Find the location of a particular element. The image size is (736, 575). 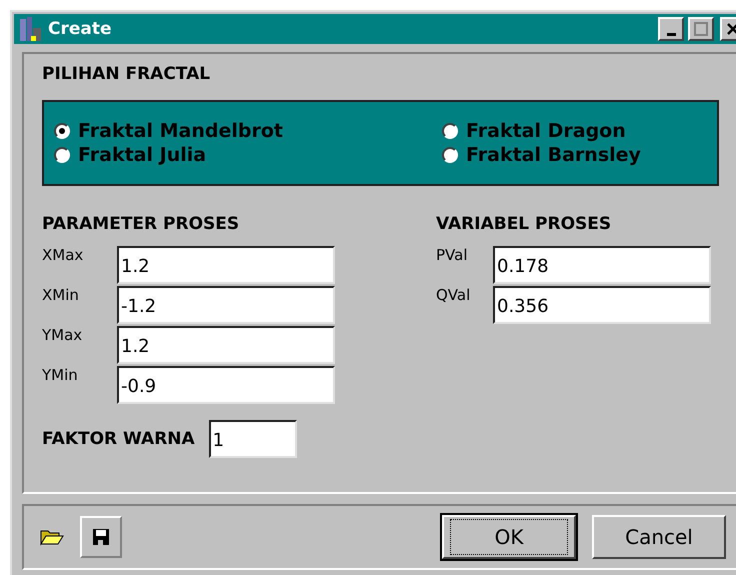

radio-option: Fraktal Mandelbrot is located at coordinates (248, 131).